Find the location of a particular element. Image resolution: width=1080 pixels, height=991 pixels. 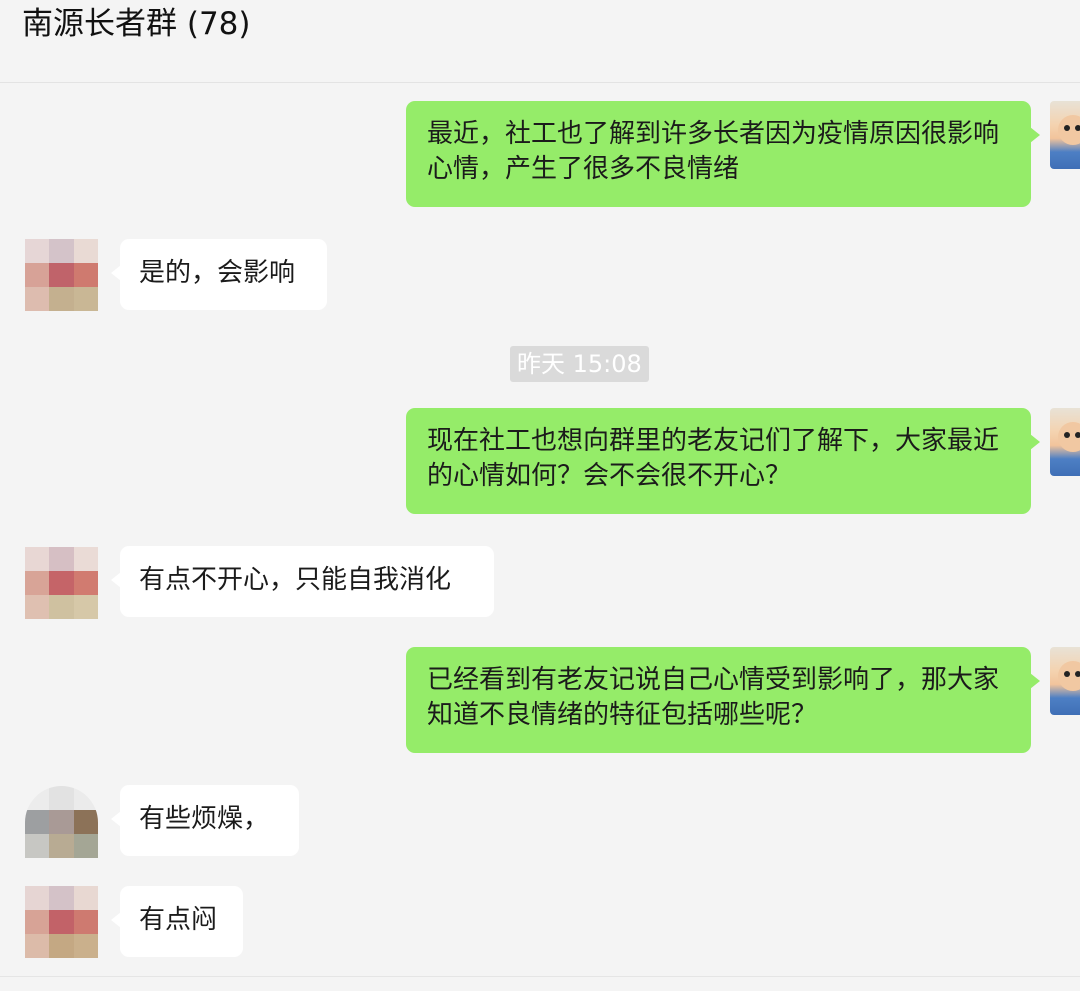

message-text: 有些烦燥， is located at coordinates (204, 819).